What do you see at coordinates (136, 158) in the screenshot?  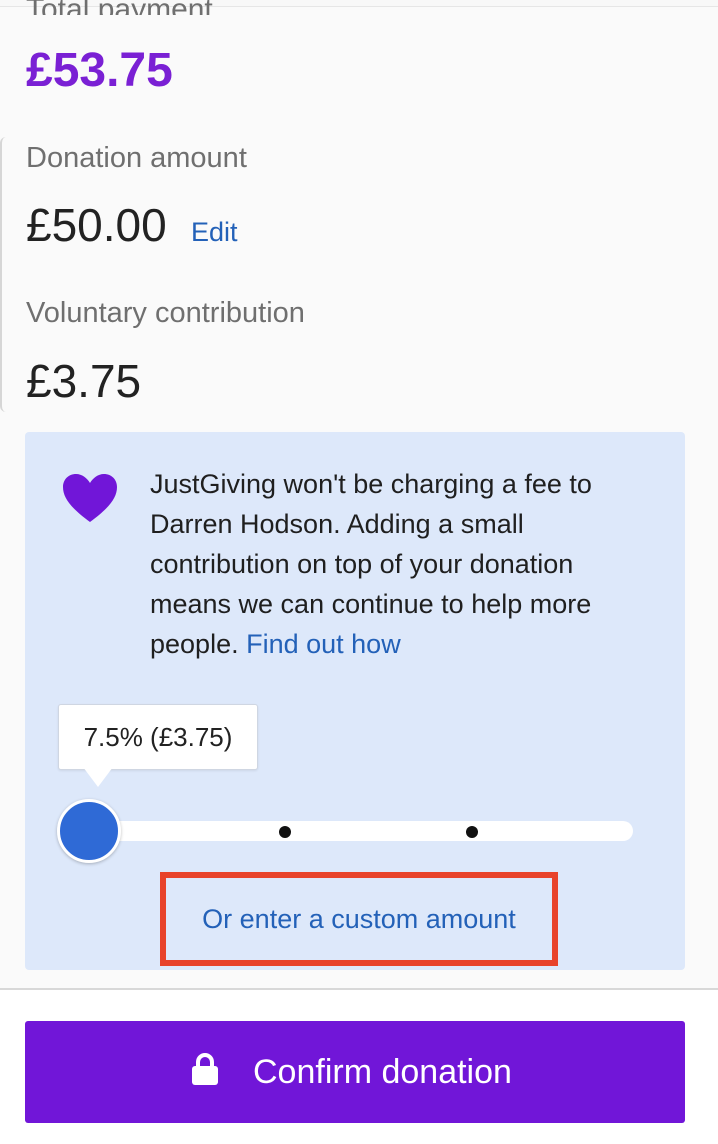 I see `donation-amount-label: Donation amount` at bounding box center [136, 158].